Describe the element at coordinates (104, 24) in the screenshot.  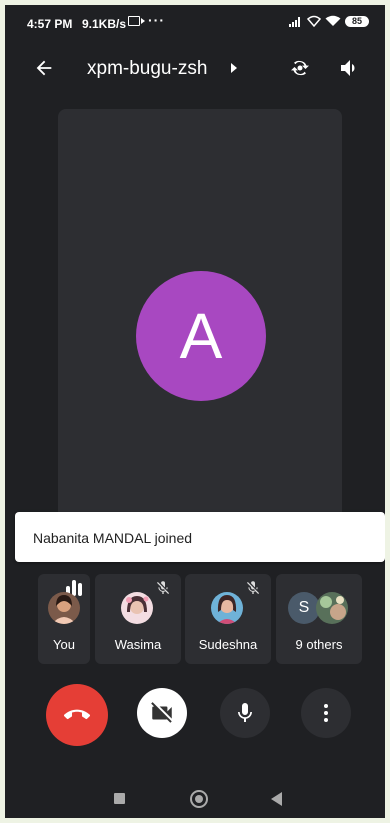
I see `network-speed: 9.1KB/s` at that location.